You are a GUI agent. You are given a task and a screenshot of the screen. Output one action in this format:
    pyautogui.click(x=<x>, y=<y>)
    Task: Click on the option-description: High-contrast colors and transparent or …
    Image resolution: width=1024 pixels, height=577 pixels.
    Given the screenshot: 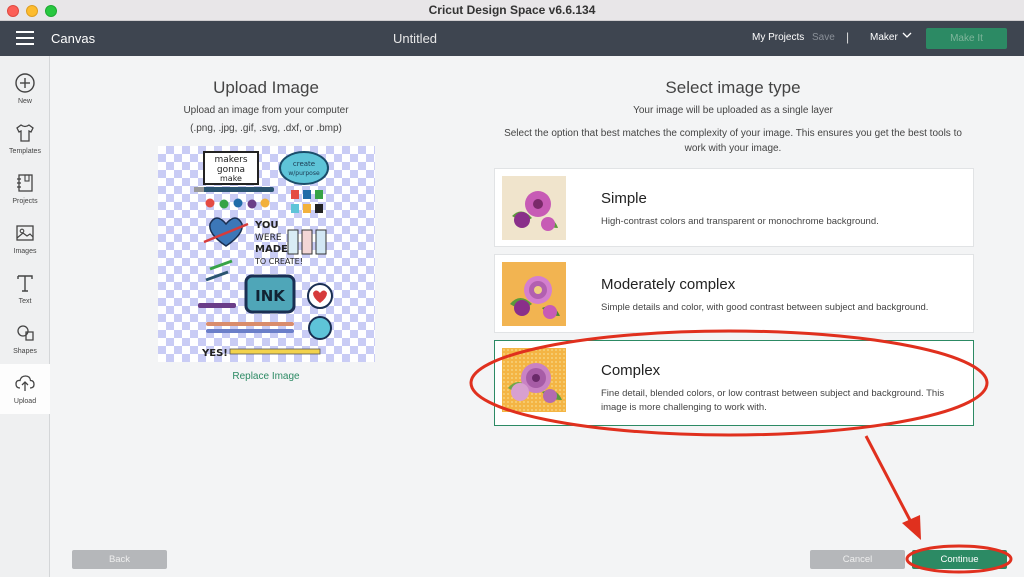 What is the action you would take?
    pyautogui.click(x=740, y=221)
    